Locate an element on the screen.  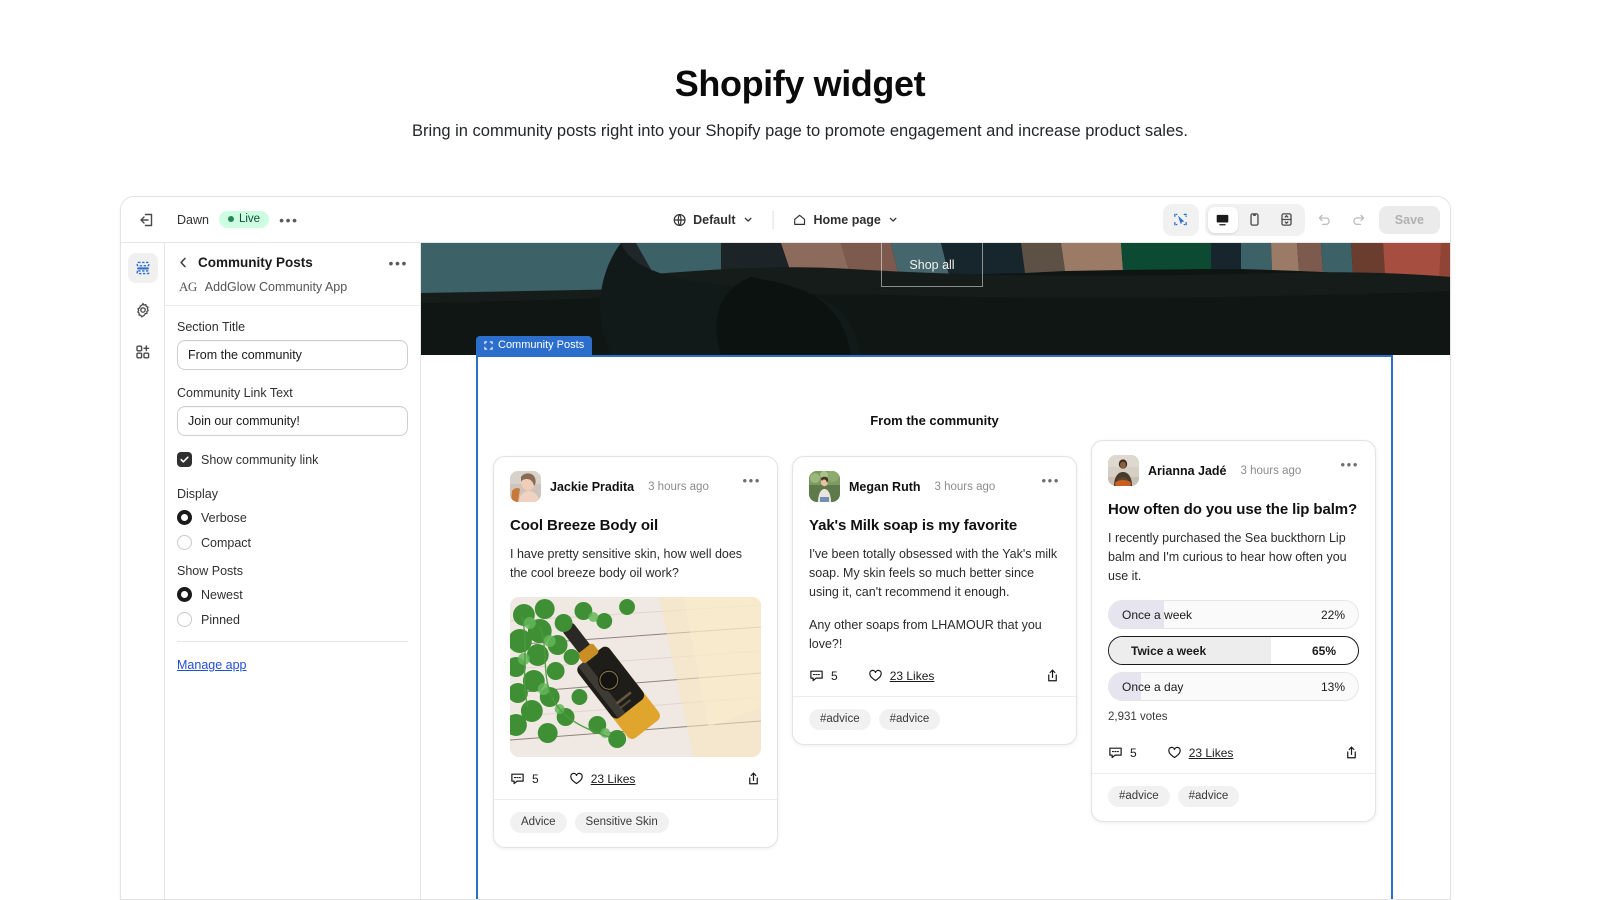
panel-divider is located at coordinates (292, 641).